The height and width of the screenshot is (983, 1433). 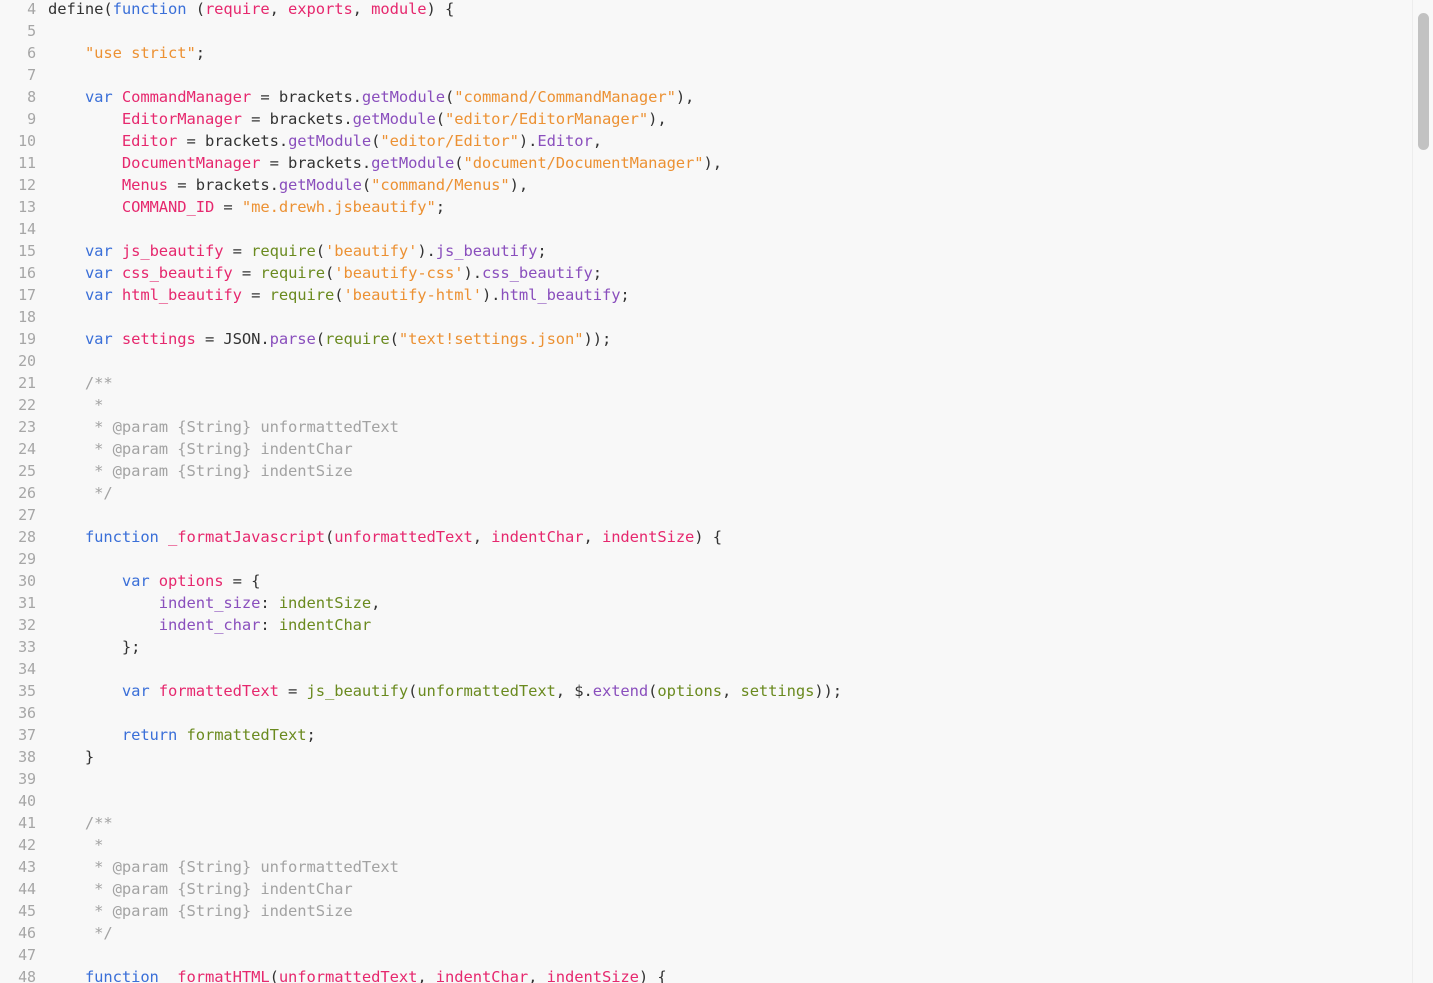 I want to click on code-line: 26 */, so click(x=706, y=493).